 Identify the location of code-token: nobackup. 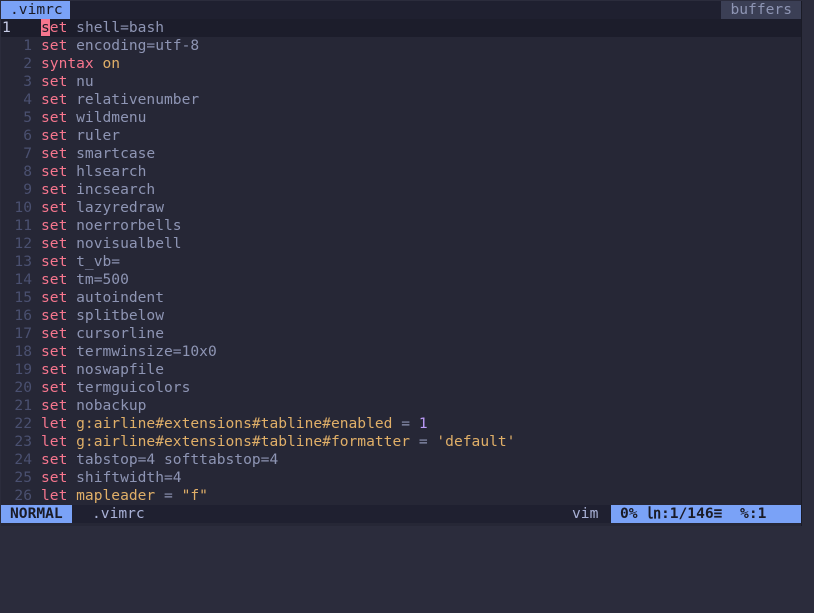
(107, 405).